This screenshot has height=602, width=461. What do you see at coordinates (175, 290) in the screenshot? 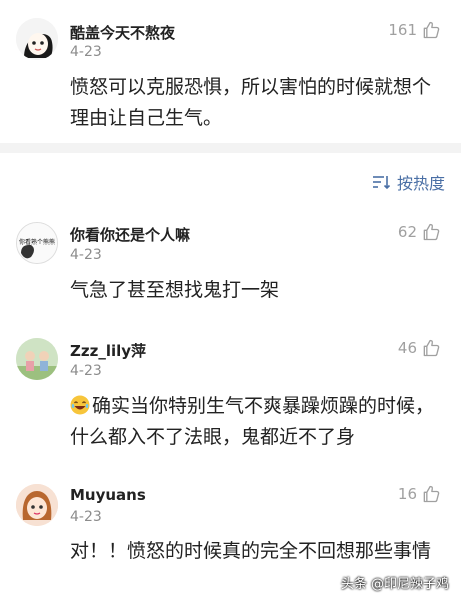
I see `comment-text: 气急了甚至想找鬼打一架` at bounding box center [175, 290].